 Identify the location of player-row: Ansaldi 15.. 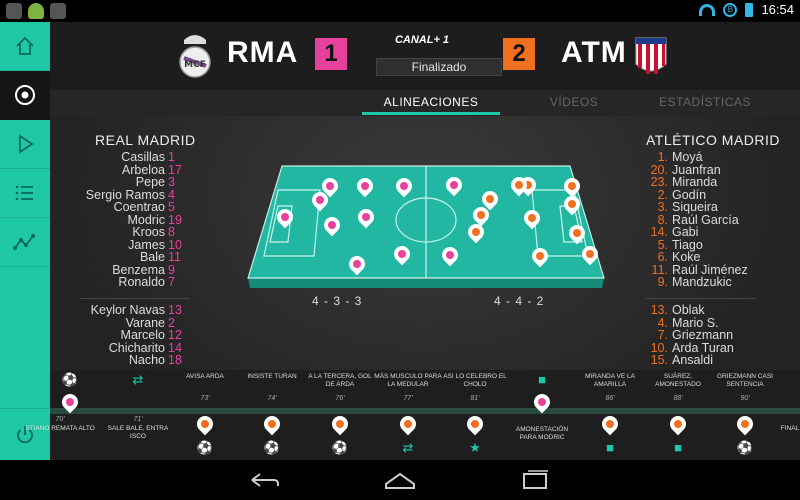
(716, 360).